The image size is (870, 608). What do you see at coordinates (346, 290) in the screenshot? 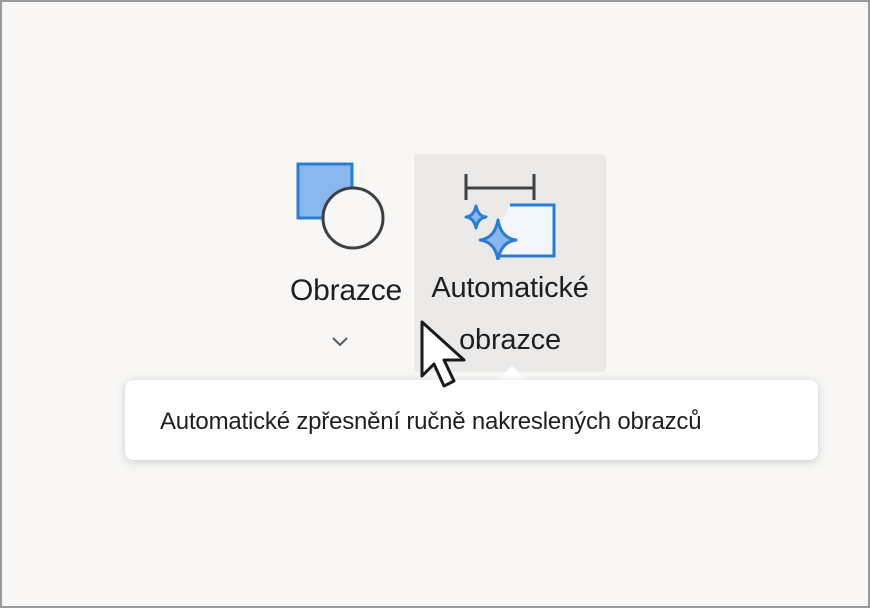
I see `shapes-label: Obrazce` at bounding box center [346, 290].